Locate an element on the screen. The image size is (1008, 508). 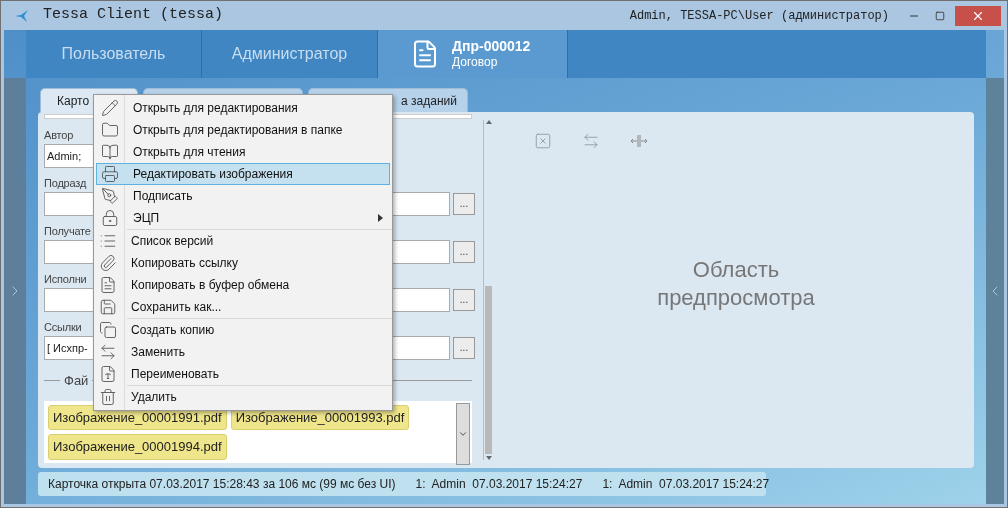
scroll-down-icon is located at coordinates (488, 458).